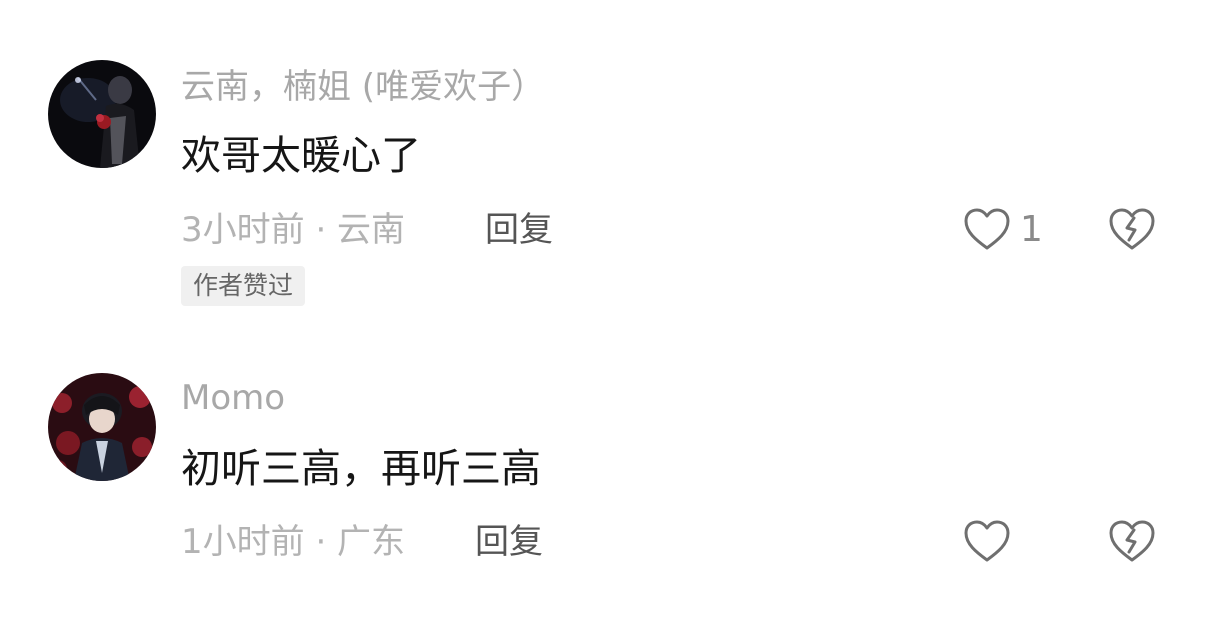 The image size is (1206, 627). I want to click on comment-time-location: 1小时前 · 广东, so click(293, 542).